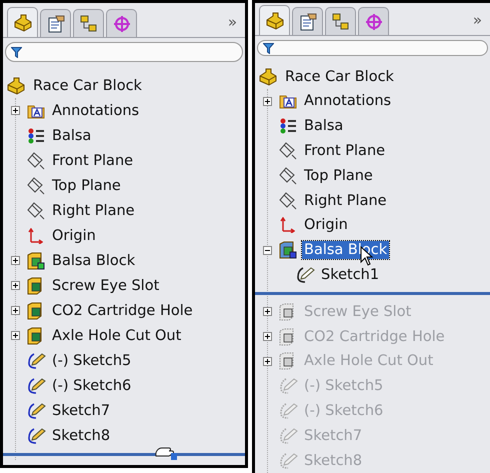 Image resolution: width=490 pixels, height=473 pixels. I want to click on tree-item: (-) Sketch5, so click(92, 361).